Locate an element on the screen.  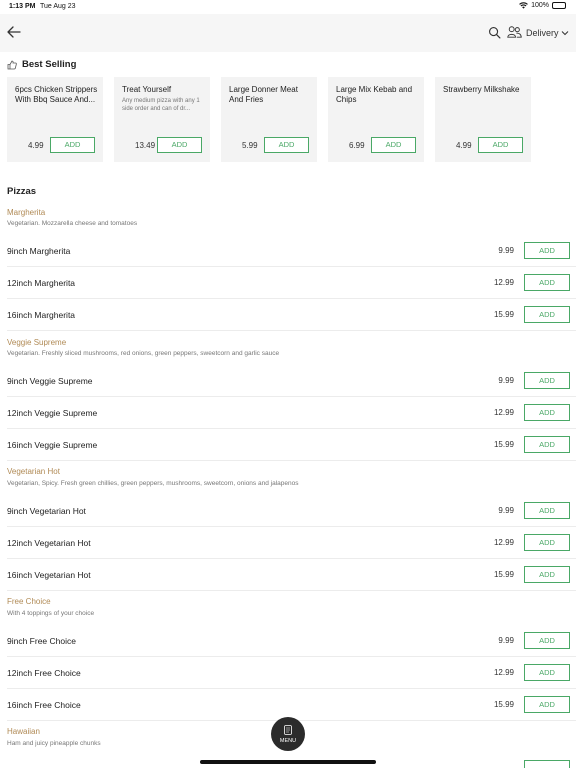
item-name: 9inch Free Choice is located at coordinates (41, 641).